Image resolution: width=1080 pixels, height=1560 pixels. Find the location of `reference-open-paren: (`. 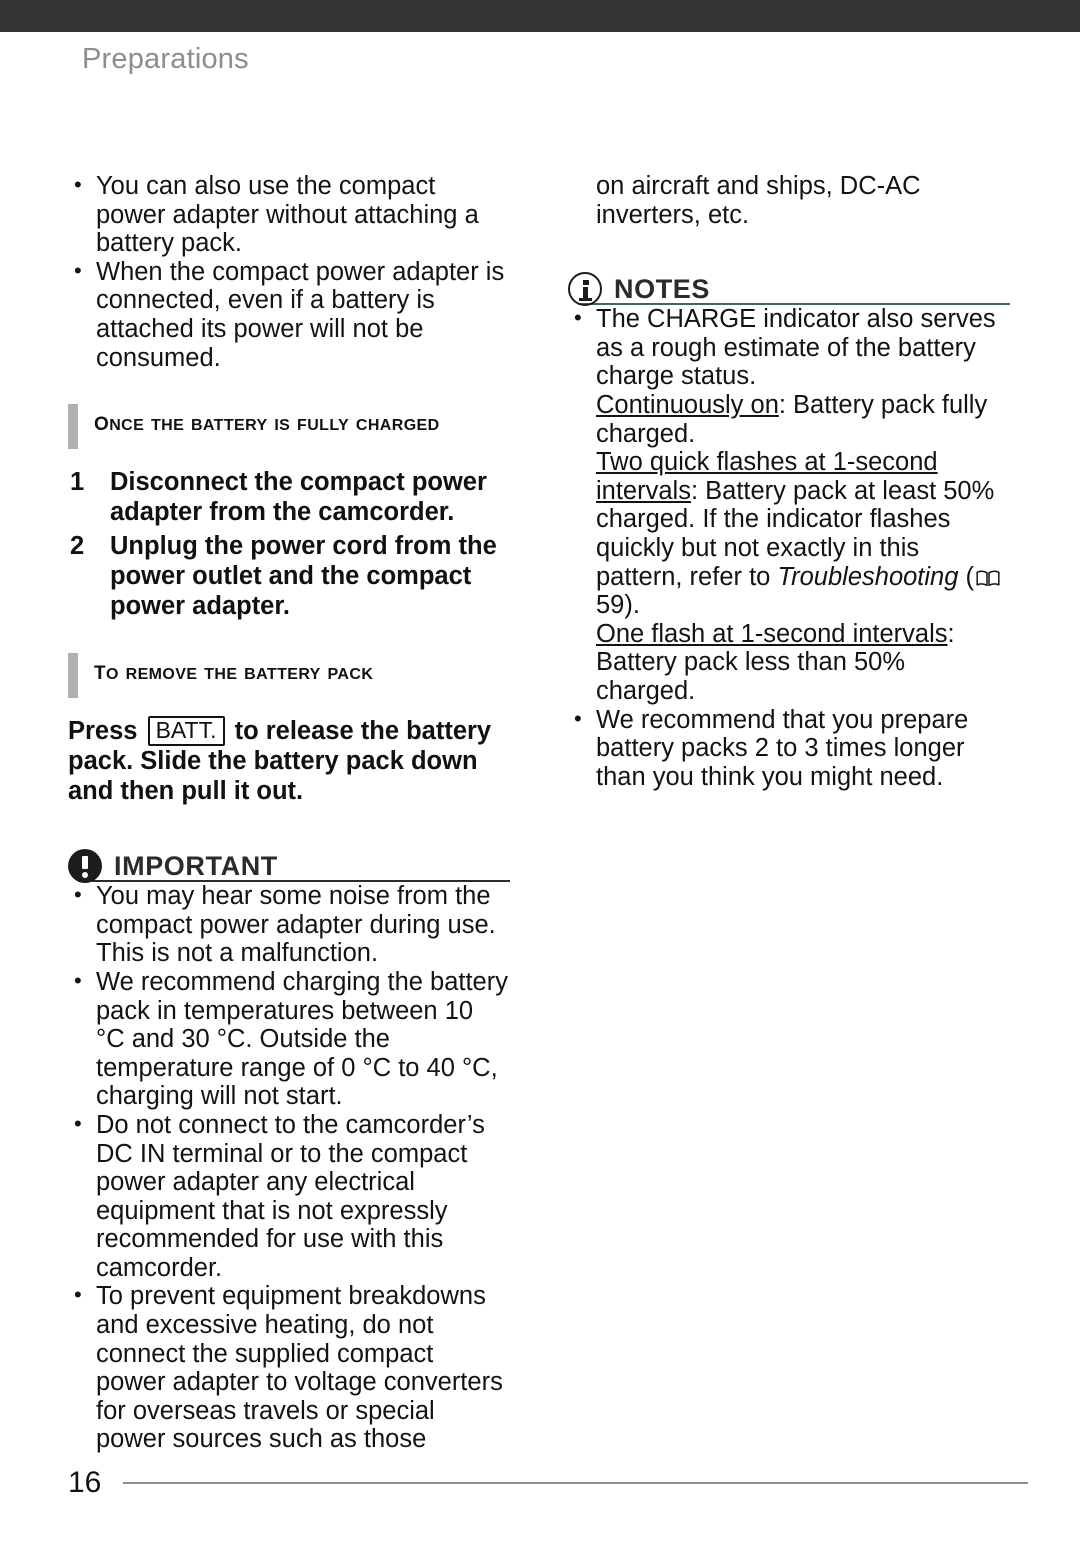

reference-open-paren: ( is located at coordinates (966, 576).